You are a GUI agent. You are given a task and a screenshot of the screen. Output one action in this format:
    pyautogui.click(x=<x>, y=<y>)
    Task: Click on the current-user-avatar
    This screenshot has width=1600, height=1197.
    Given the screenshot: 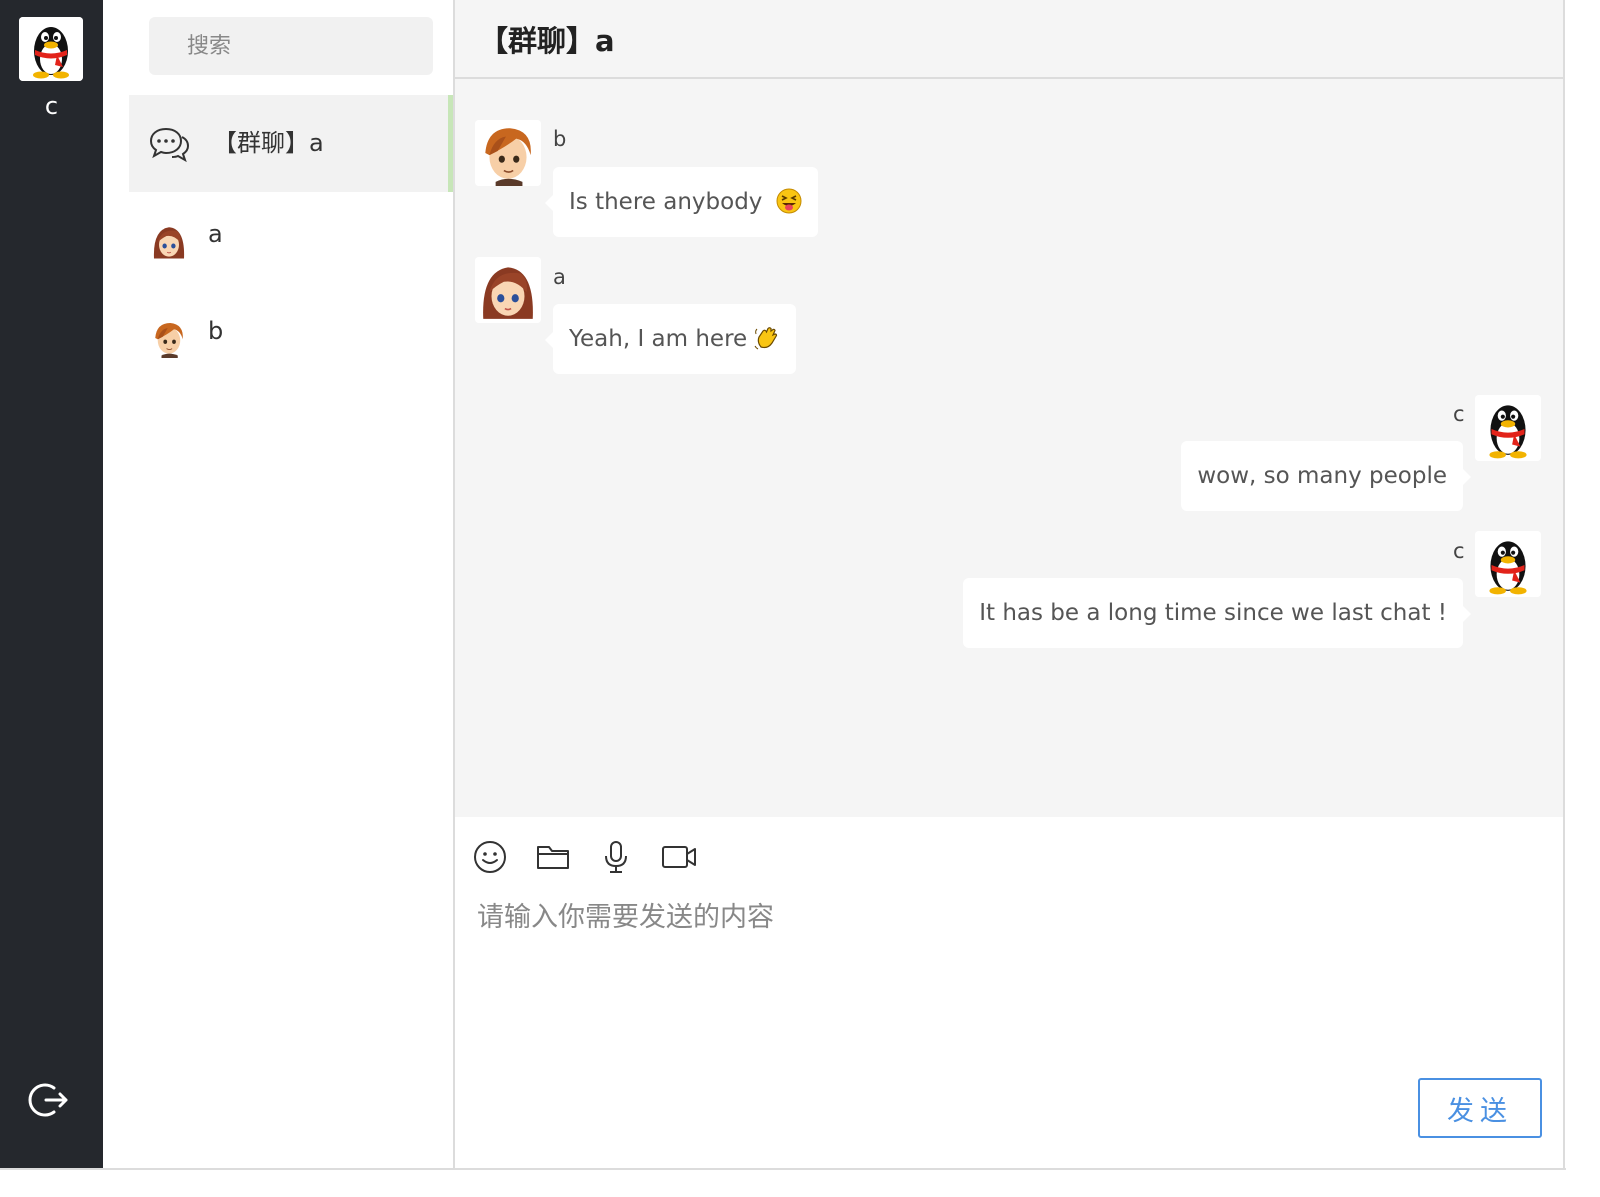 What is the action you would take?
    pyautogui.click(x=51, y=49)
    